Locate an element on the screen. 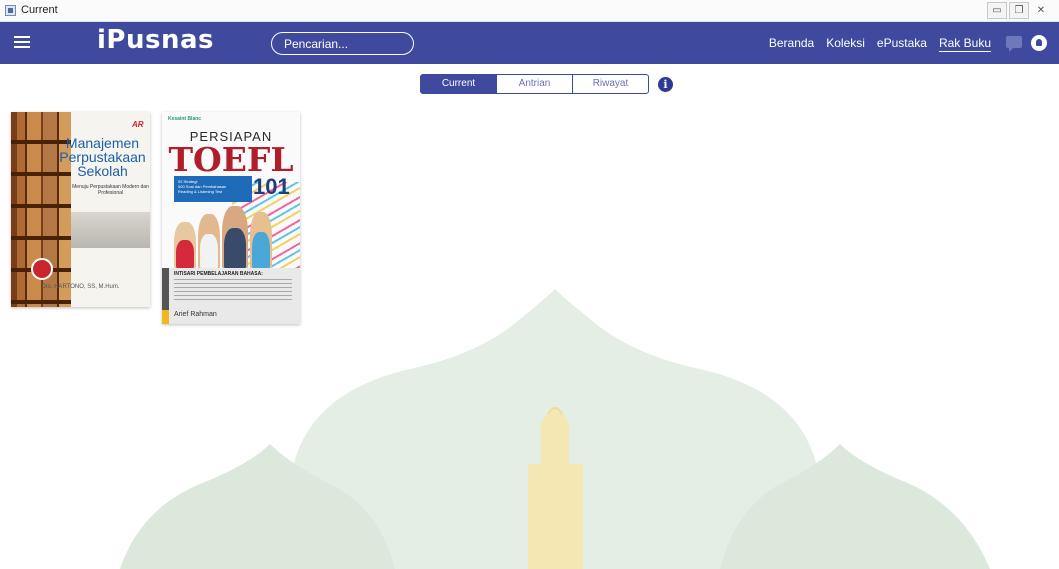  window-controls: ▭ ❐ ✕ is located at coordinates (1019, 10).